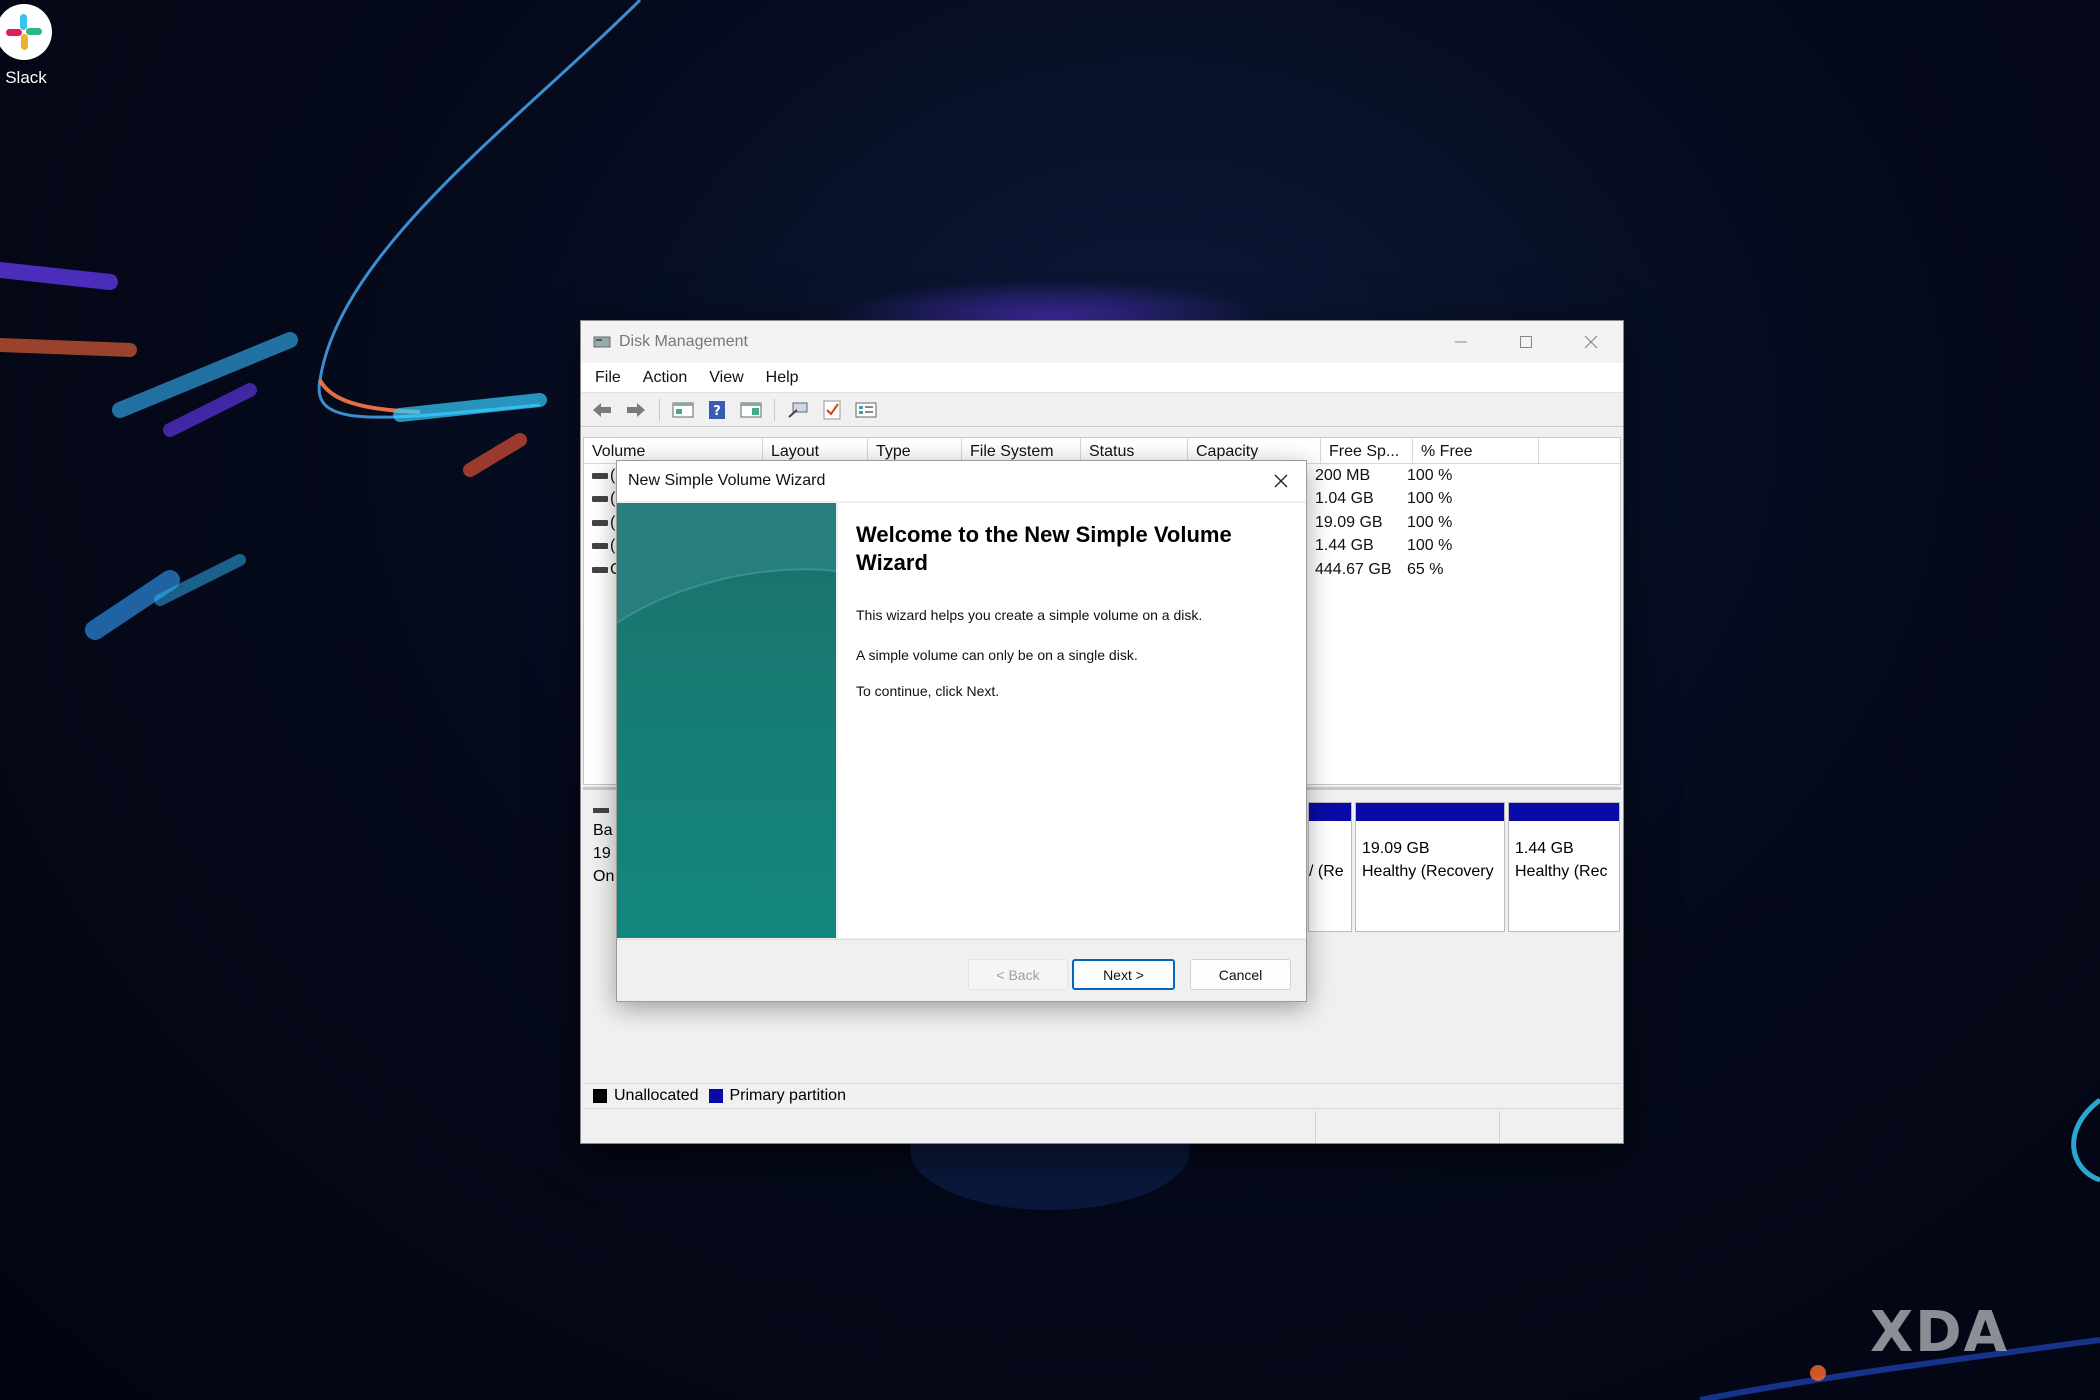 Image resolution: width=2100 pixels, height=1400 pixels. What do you see at coordinates (665, 378) in the screenshot?
I see `menu-action: Action` at bounding box center [665, 378].